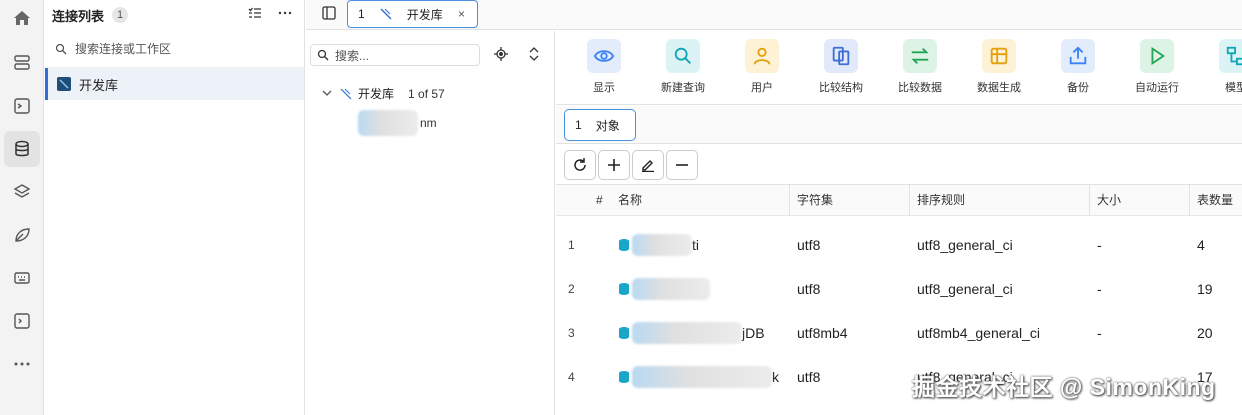 The image size is (1242, 415). What do you see at coordinates (416, 123) in the screenshot?
I see `tree-node-child: nm` at bounding box center [416, 123].